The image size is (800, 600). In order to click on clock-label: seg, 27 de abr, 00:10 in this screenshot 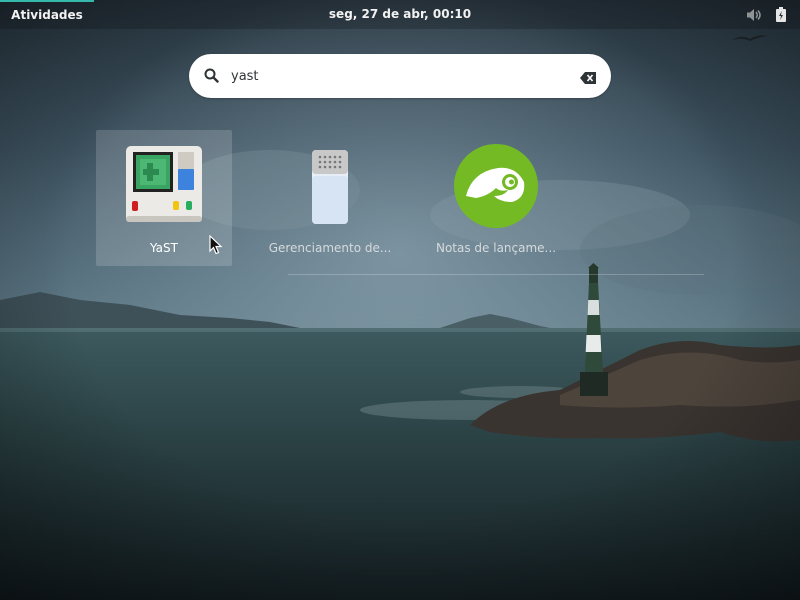, I will do `click(400, 14)`.